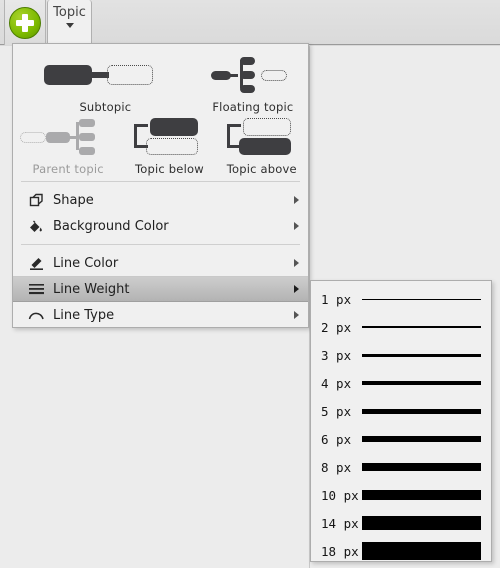 The image size is (500, 568). Describe the element at coordinates (160, 315) in the screenshot. I see `menu-item-line-type: Line Type` at that location.